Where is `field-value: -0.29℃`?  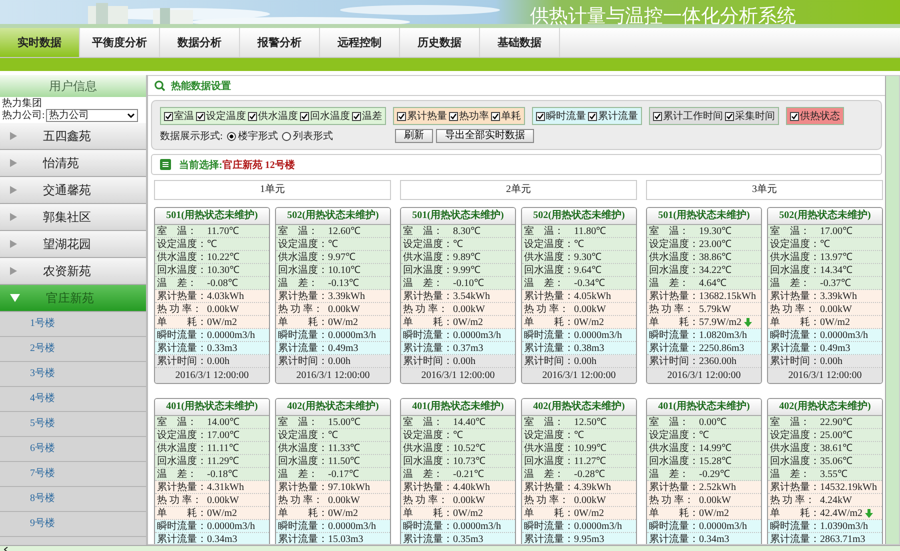
field-value: -0.29℃ is located at coordinates (714, 474).